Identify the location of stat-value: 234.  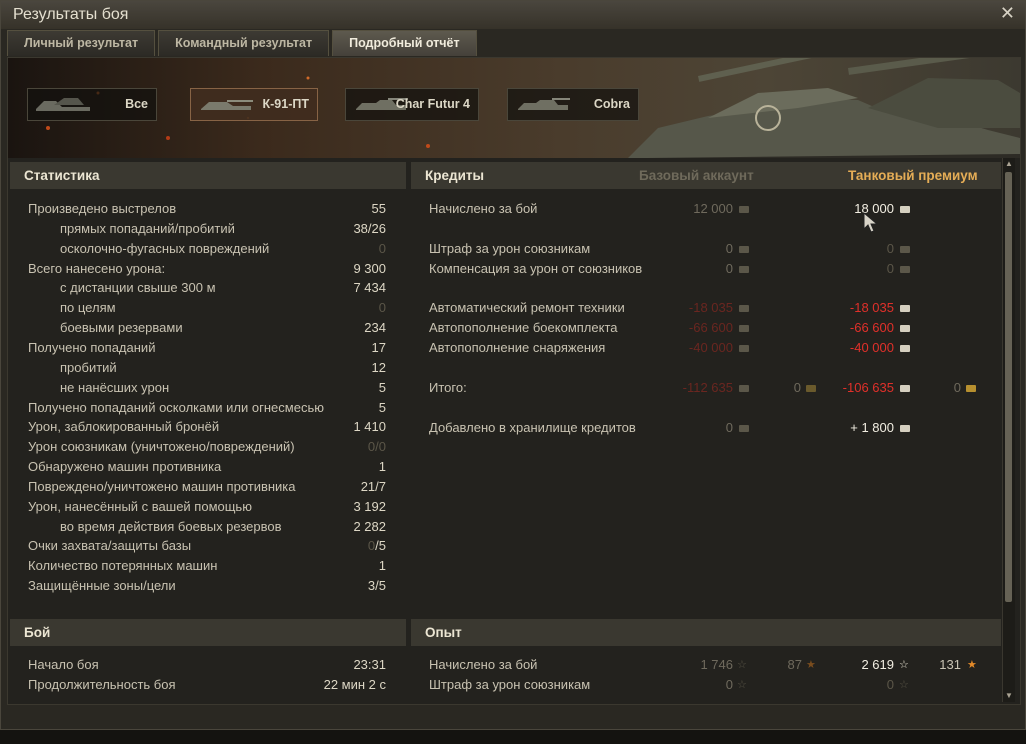
(375, 328).